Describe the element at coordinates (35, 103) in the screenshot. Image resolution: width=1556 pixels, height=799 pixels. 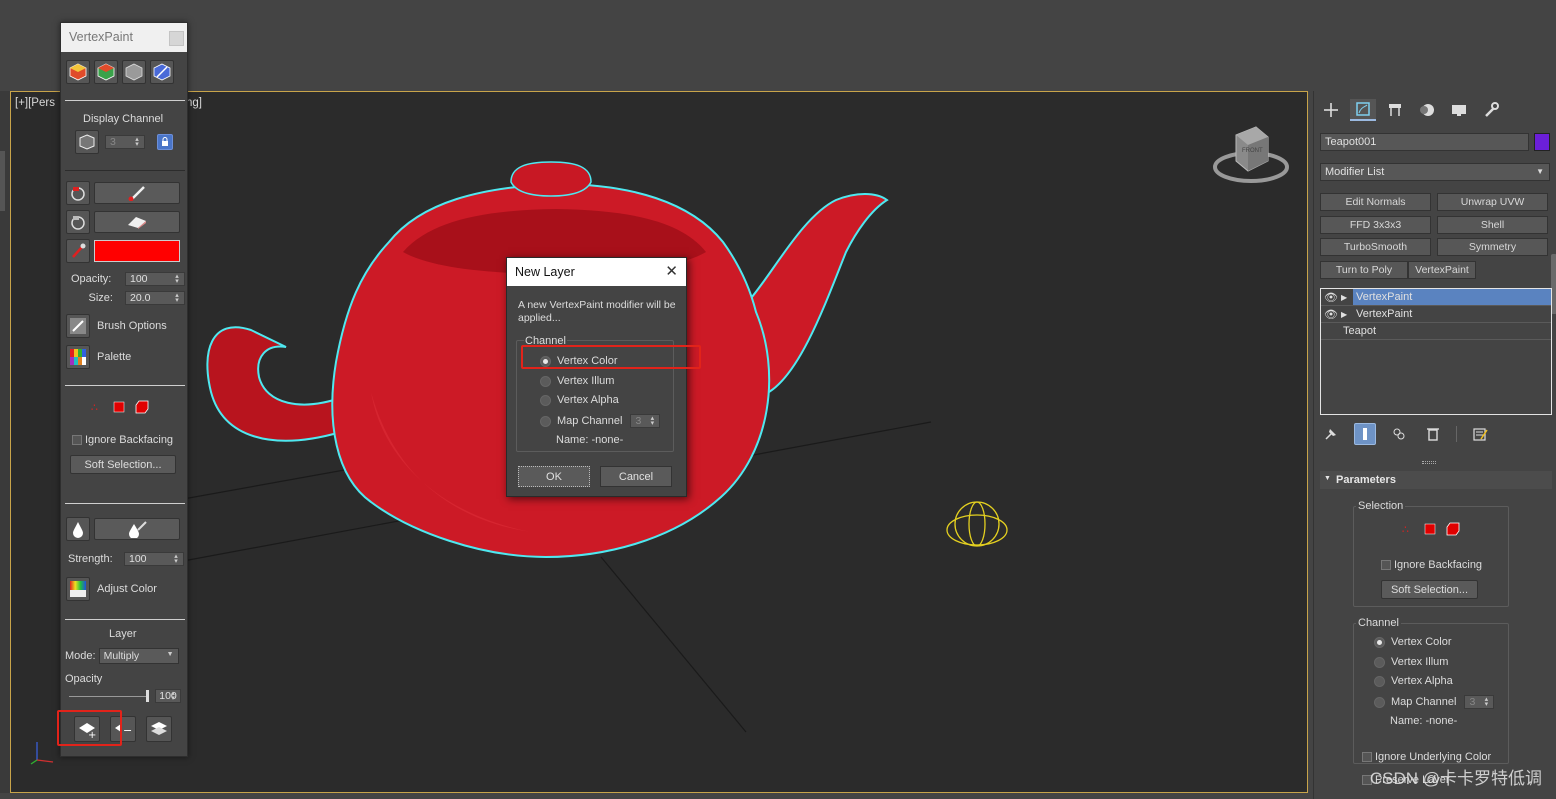
I see `viewport-label-left: [+][Pers` at that location.